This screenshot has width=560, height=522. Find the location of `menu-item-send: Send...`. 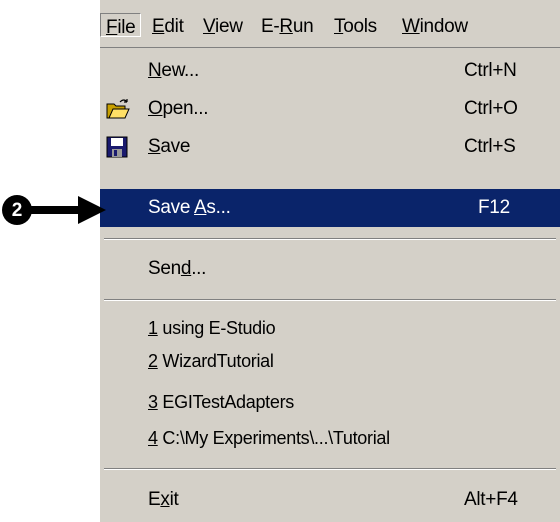

menu-item-send: Send... is located at coordinates (330, 269).